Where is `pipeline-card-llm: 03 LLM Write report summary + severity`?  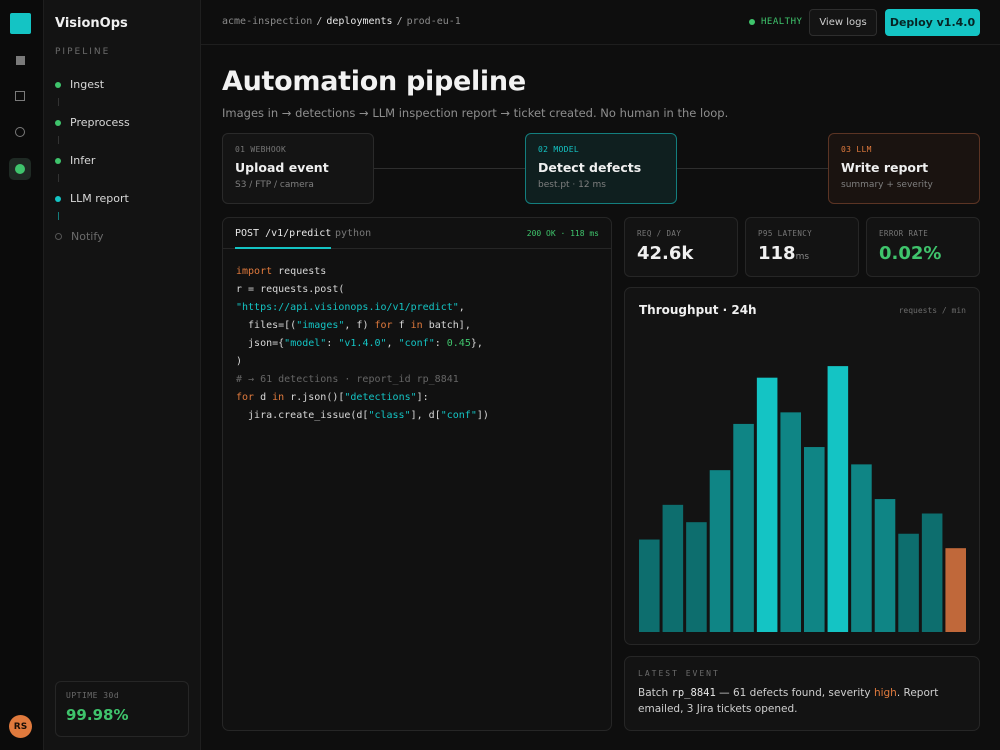 pipeline-card-llm: 03 LLM Write report summary + severity is located at coordinates (904, 168).